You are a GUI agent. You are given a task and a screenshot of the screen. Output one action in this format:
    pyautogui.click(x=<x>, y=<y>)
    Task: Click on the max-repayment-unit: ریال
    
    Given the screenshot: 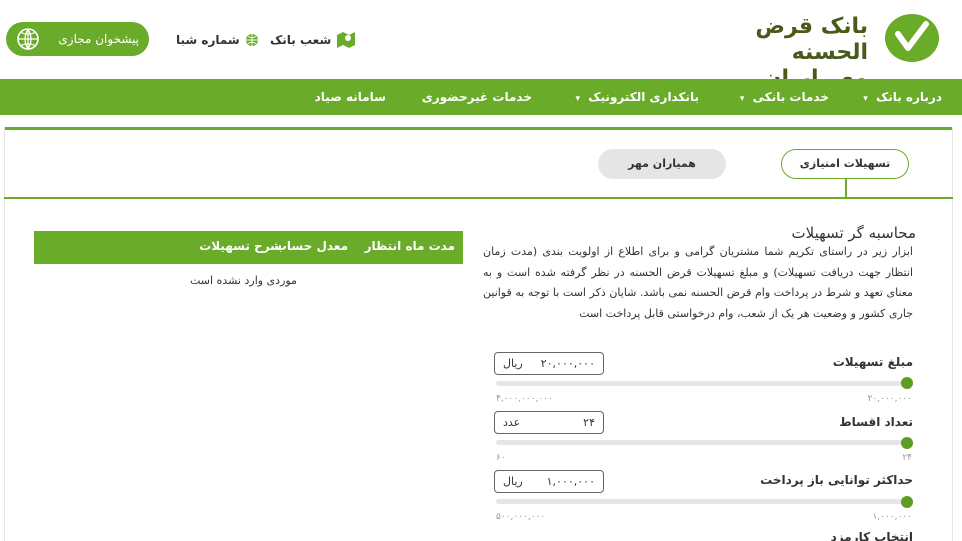 What is the action you would take?
    pyautogui.click(x=513, y=481)
    